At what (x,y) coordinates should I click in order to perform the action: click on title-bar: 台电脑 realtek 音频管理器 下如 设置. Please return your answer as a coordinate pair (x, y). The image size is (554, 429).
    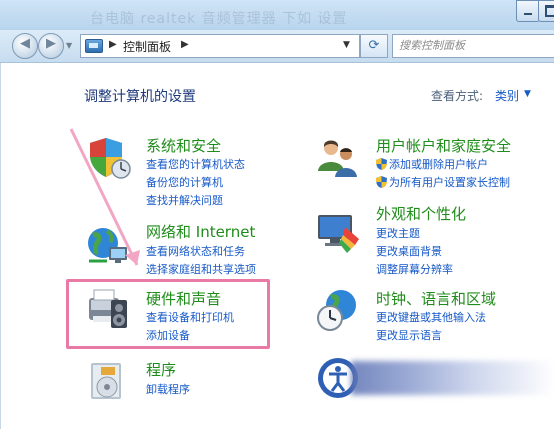
    Looking at the image, I should click on (277, 17).